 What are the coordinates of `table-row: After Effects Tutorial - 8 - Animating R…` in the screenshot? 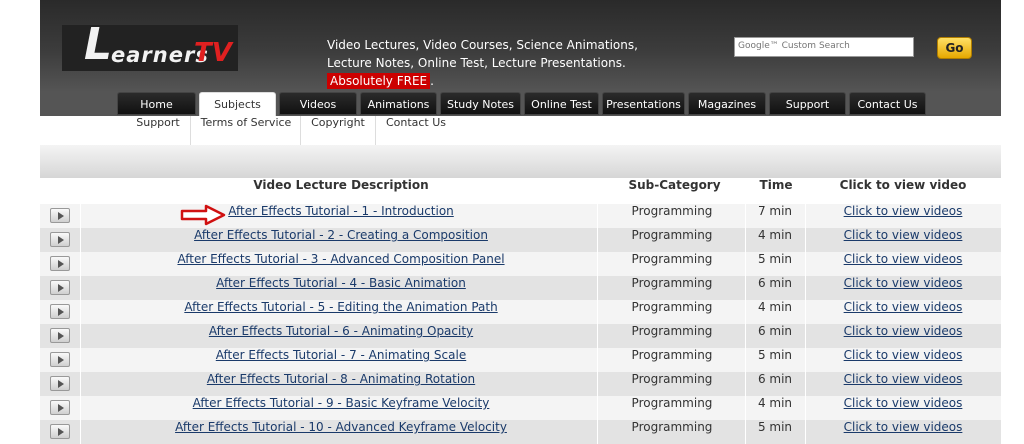 It's located at (520, 384).